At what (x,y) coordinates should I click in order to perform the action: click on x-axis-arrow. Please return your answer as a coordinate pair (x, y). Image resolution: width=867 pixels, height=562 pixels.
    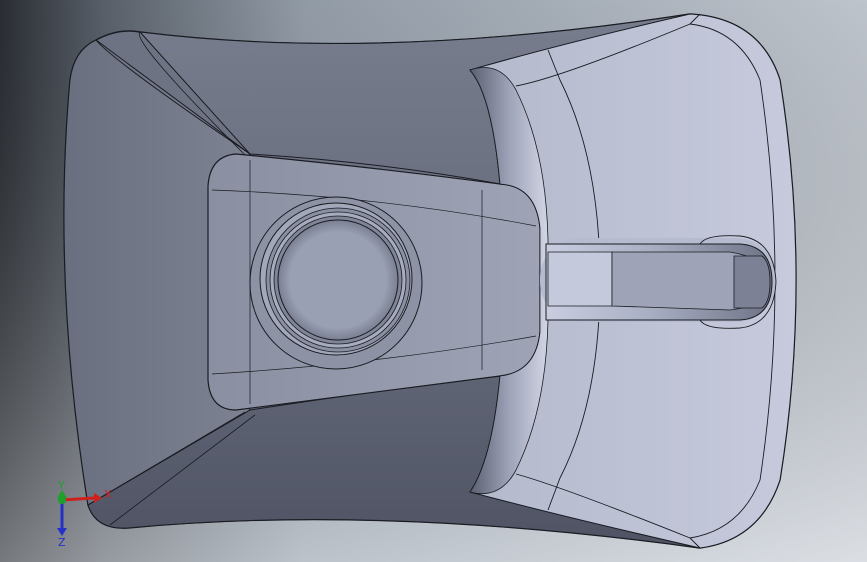
    Looking at the image, I should click on (98, 498).